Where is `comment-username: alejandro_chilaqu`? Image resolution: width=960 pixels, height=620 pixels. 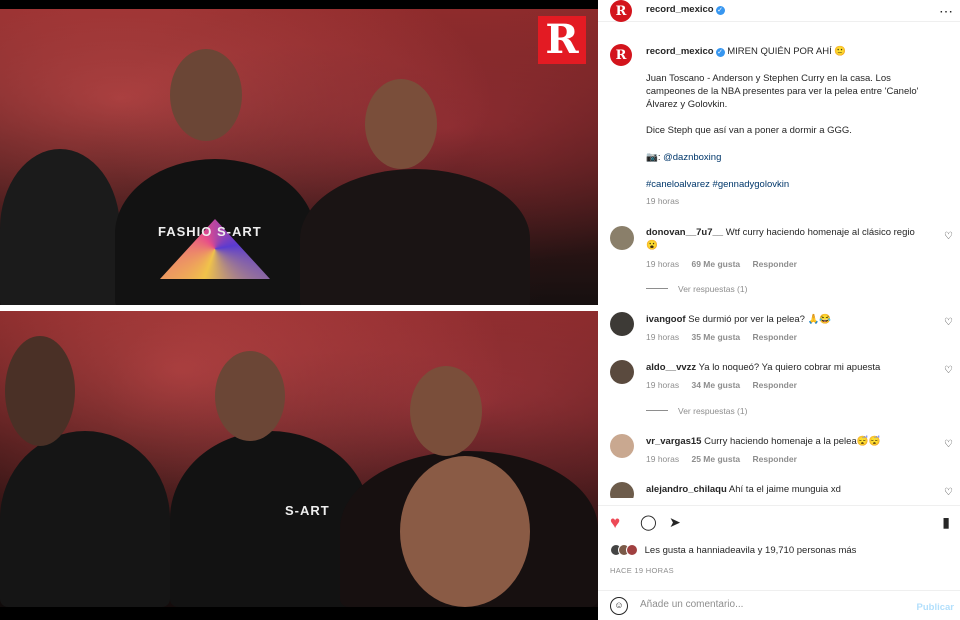
comment-username: alejandro_chilaqu is located at coordinates (686, 489).